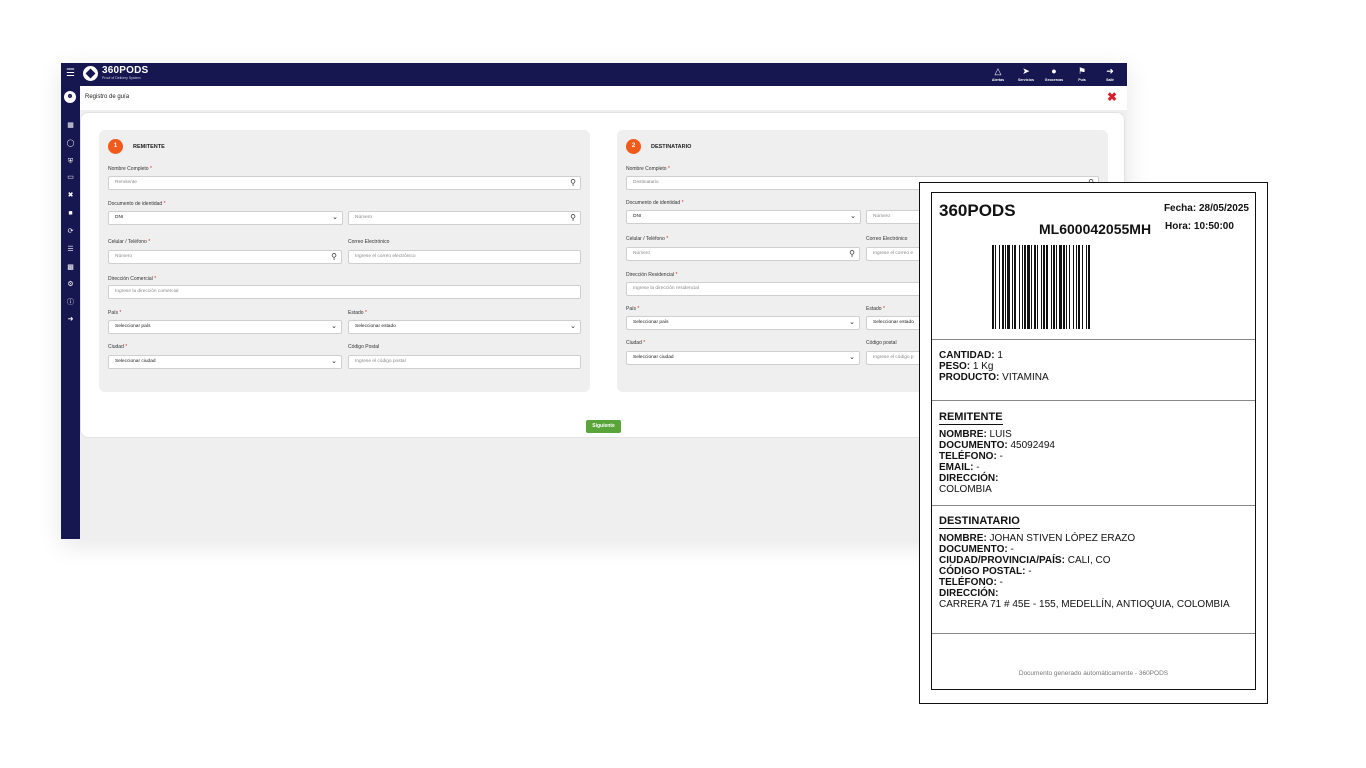 The image size is (1366, 768). What do you see at coordinates (1054, 71) in the screenshot?
I see `map-pin-icon: ●` at bounding box center [1054, 71].